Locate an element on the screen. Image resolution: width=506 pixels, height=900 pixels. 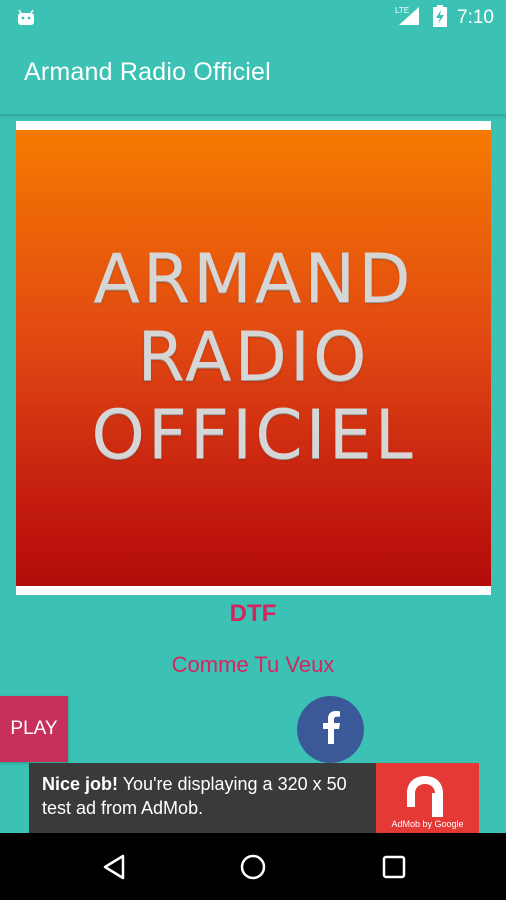
ad-headline: Nice job! is located at coordinates (80, 784).